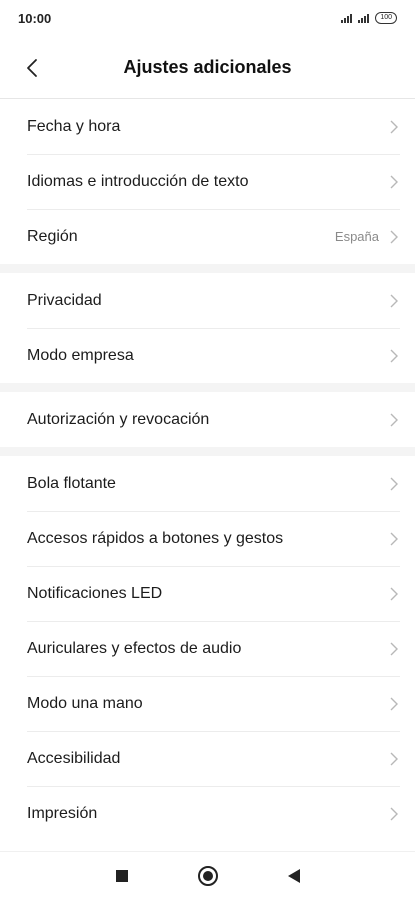  Describe the element at coordinates (207, 355) in the screenshot. I see `list-item-modo-empresa: Modo empresa` at that location.